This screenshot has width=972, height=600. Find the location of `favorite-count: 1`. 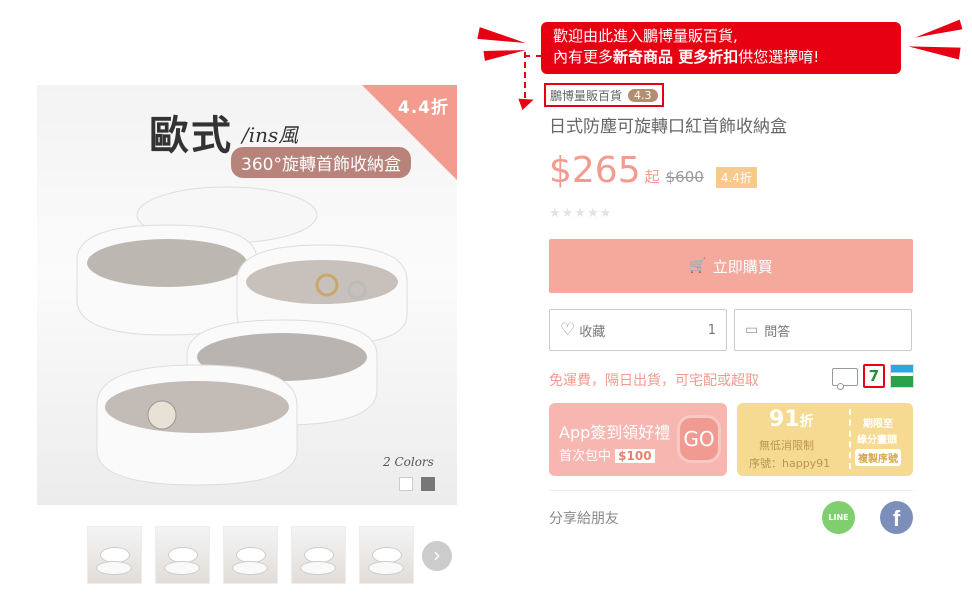

favorite-count: 1 is located at coordinates (711, 330).